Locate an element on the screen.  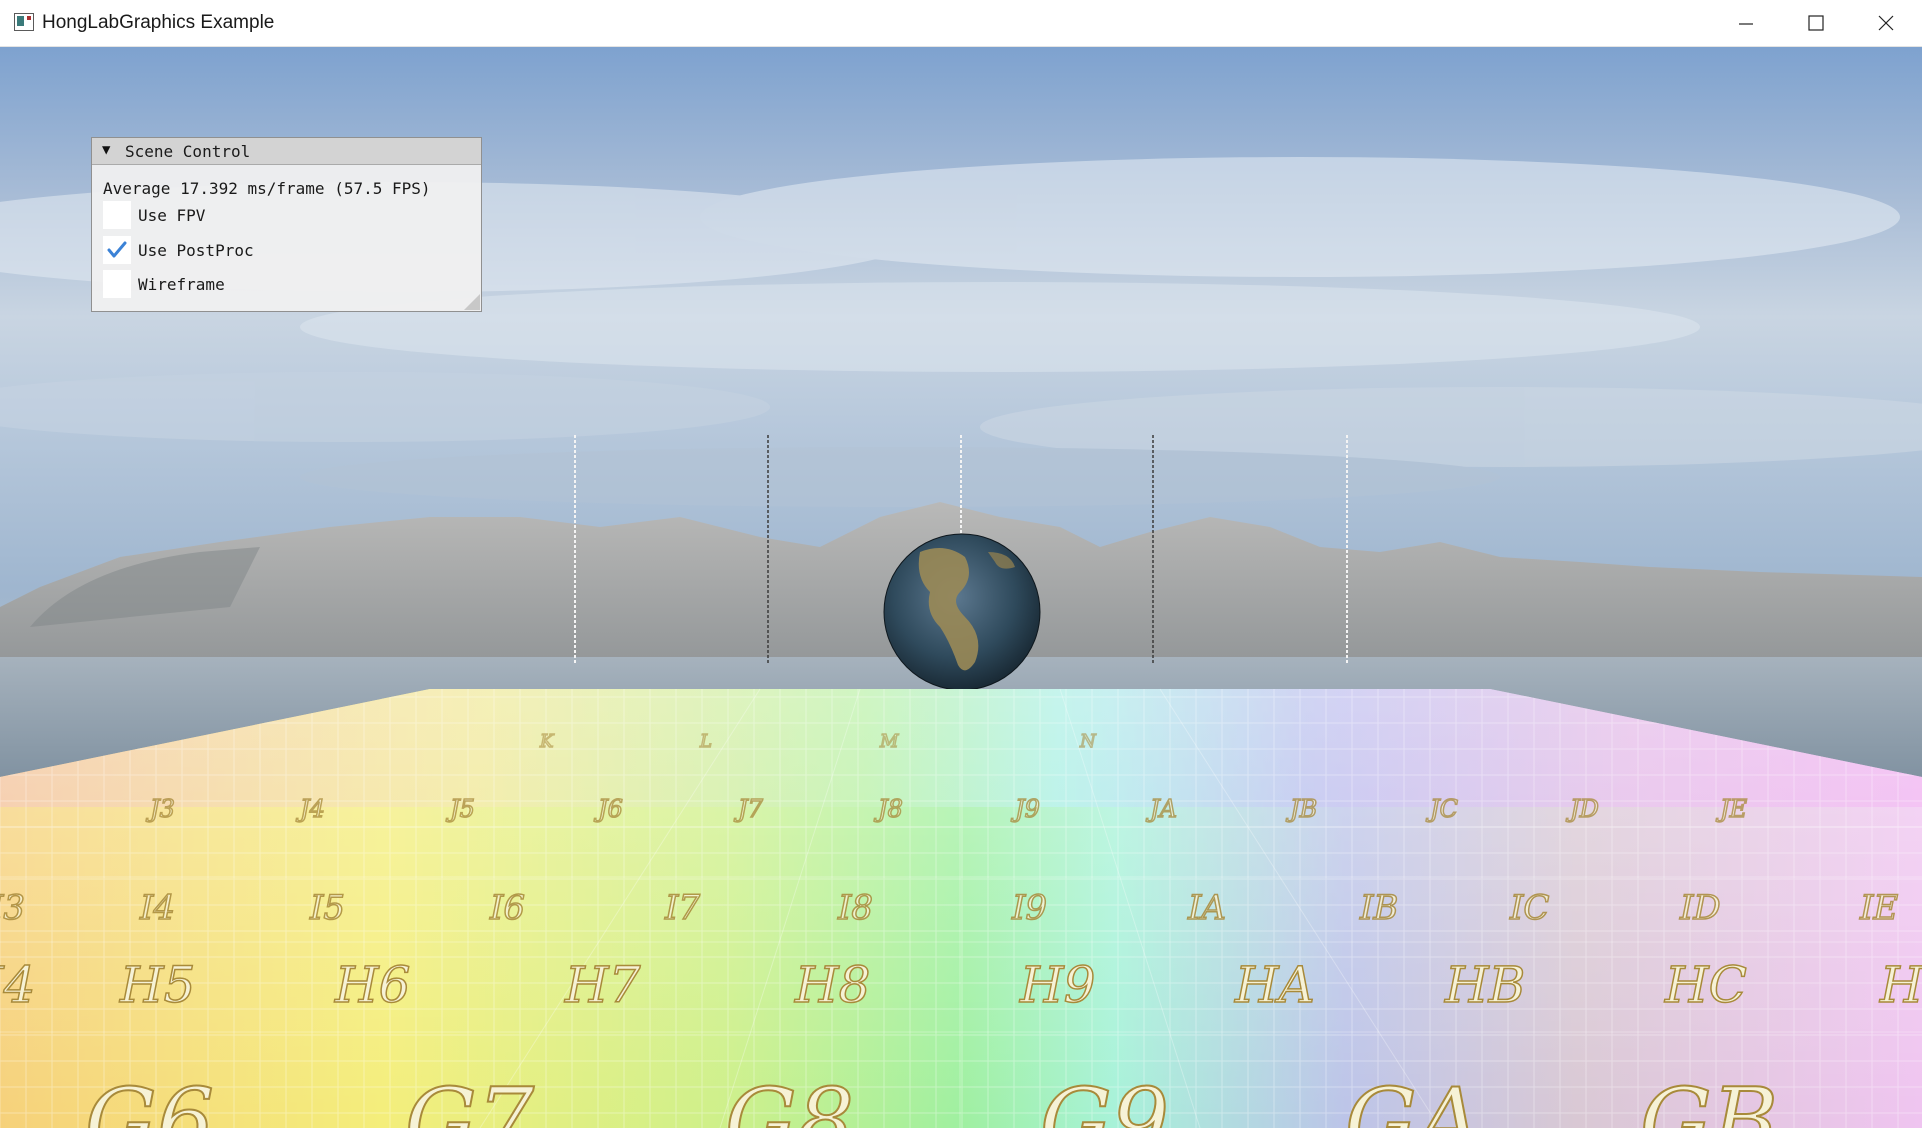
floor-label: JD is located at coordinates (1582, 809).